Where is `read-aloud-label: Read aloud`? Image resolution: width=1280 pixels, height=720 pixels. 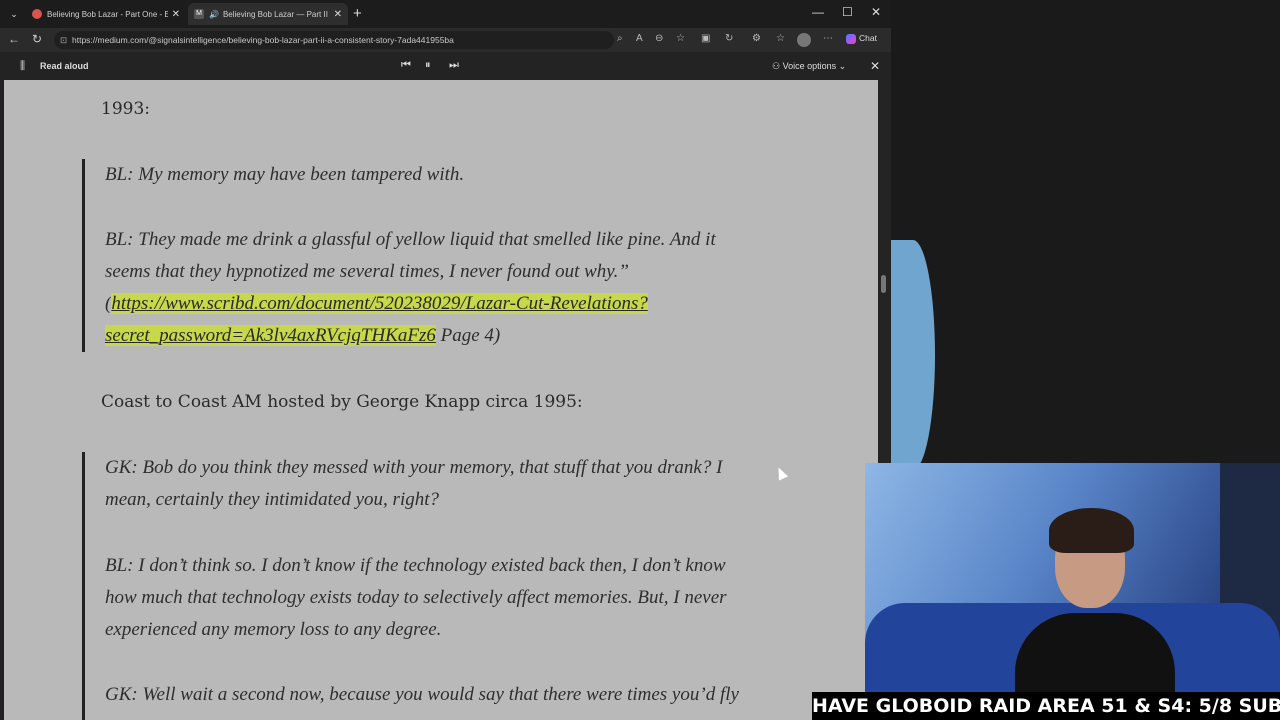
read-aloud-label: Read aloud is located at coordinates (64, 66).